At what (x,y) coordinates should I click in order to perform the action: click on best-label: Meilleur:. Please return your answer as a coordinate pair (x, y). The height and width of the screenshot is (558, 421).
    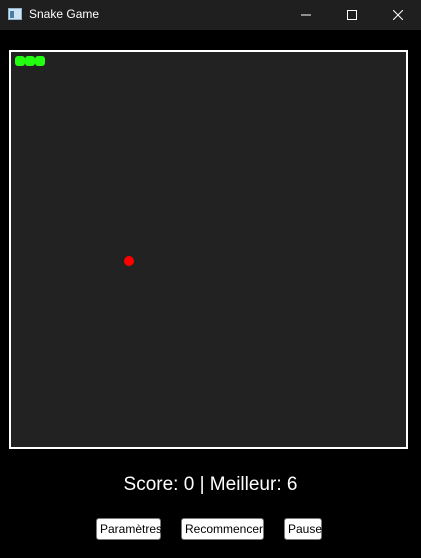
    Looking at the image, I should click on (245, 484).